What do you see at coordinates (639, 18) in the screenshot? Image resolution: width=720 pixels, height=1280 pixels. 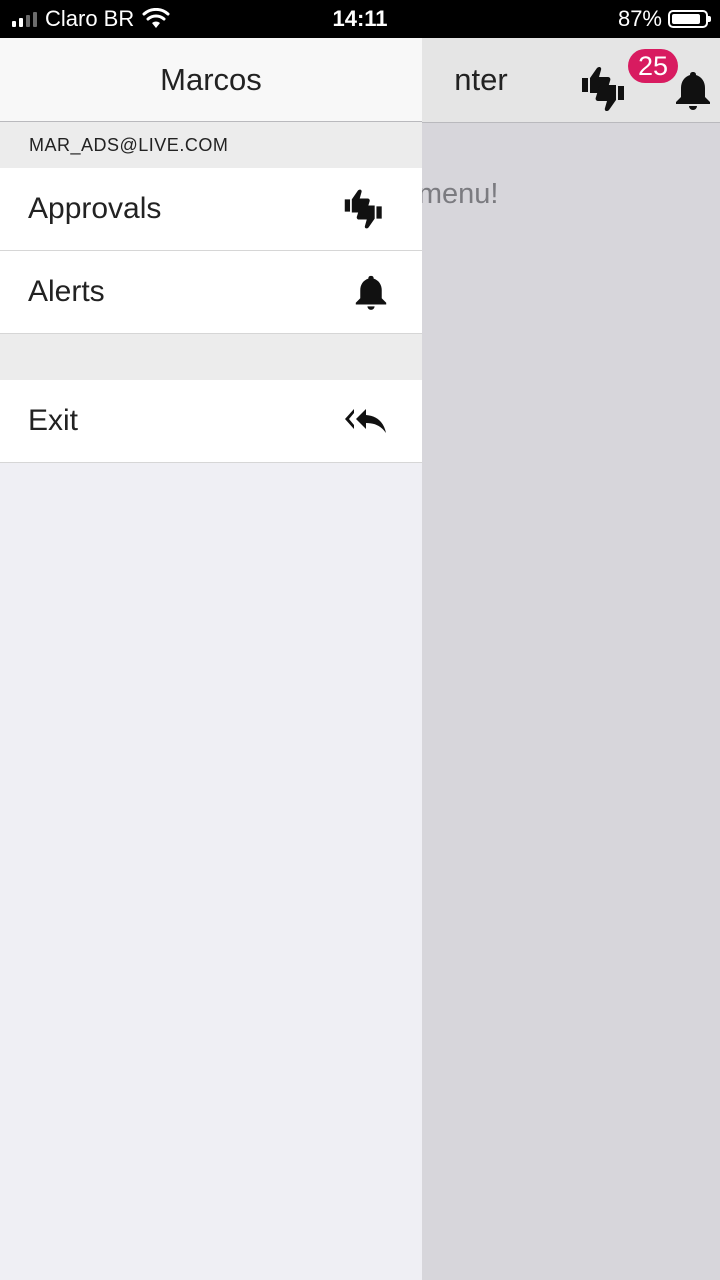 I see `battery-percent: 87%` at bounding box center [639, 18].